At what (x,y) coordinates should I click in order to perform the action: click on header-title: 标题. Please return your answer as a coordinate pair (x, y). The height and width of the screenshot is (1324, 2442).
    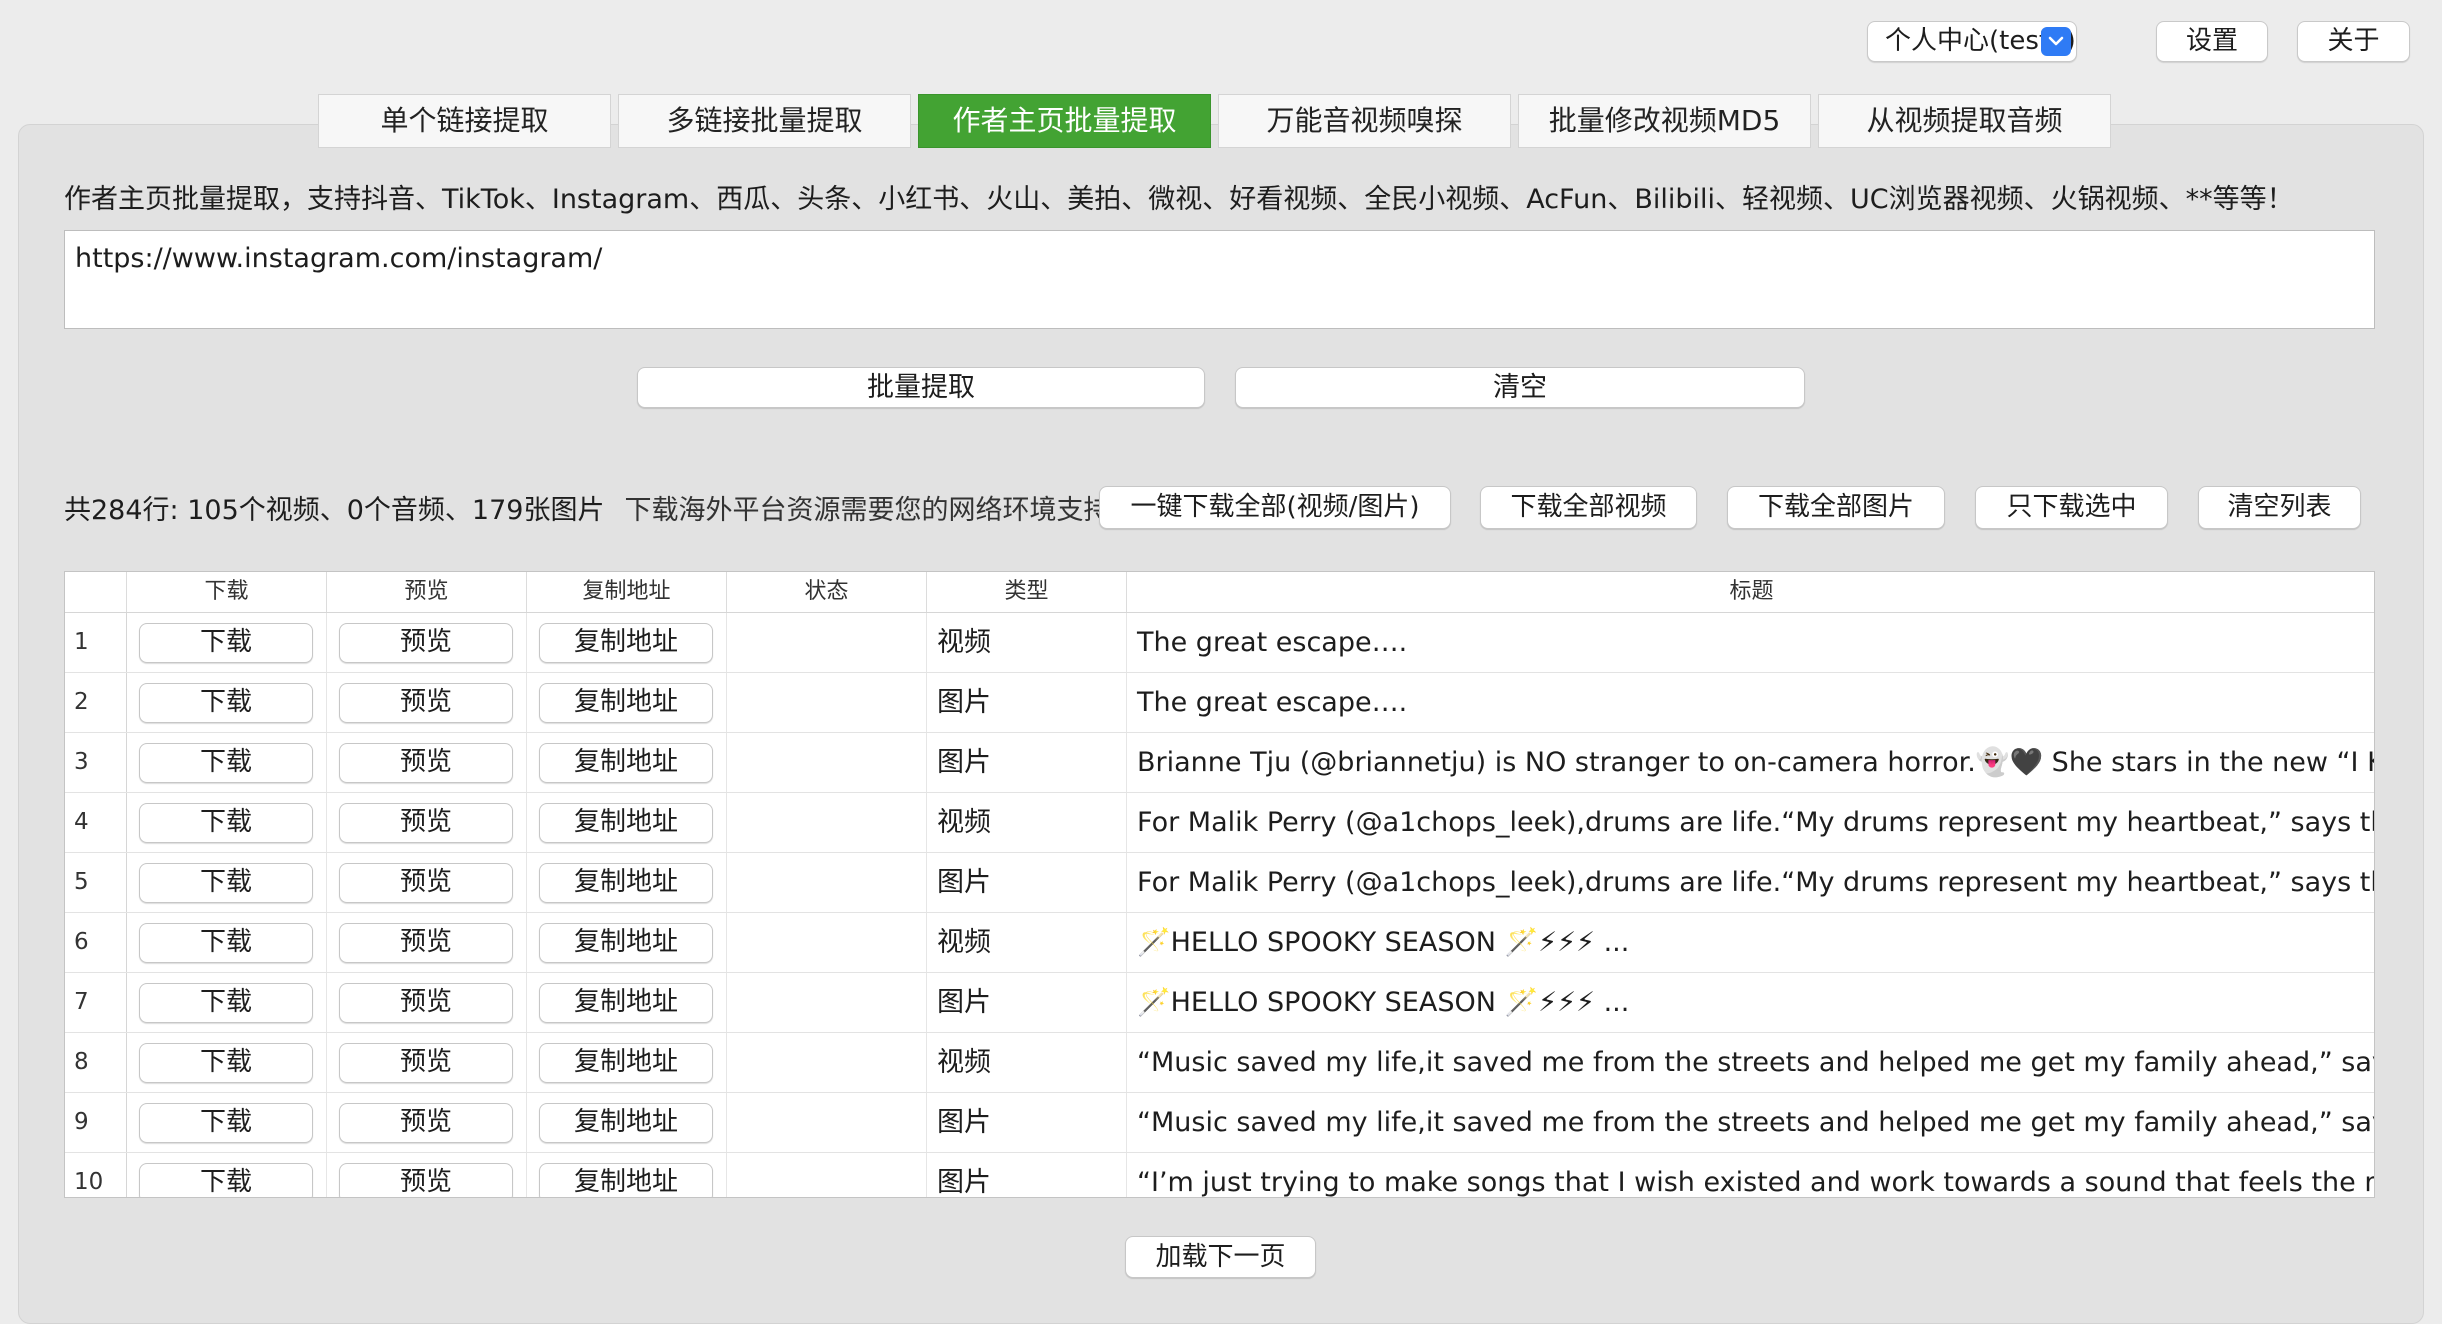
    Looking at the image, I should click on (1750, 592).